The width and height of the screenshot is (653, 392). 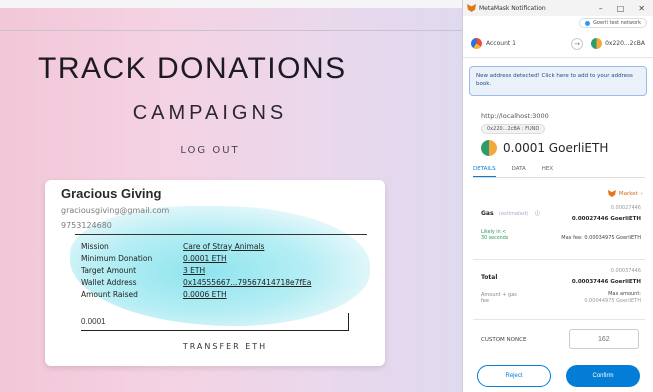 I want to click on minimize-icon: –, so click(x=601, y=8).